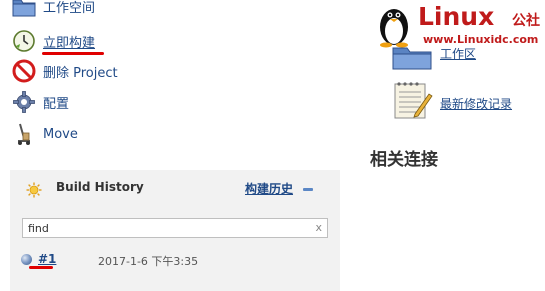  I want to click on folder-icon, so click(24, 9).